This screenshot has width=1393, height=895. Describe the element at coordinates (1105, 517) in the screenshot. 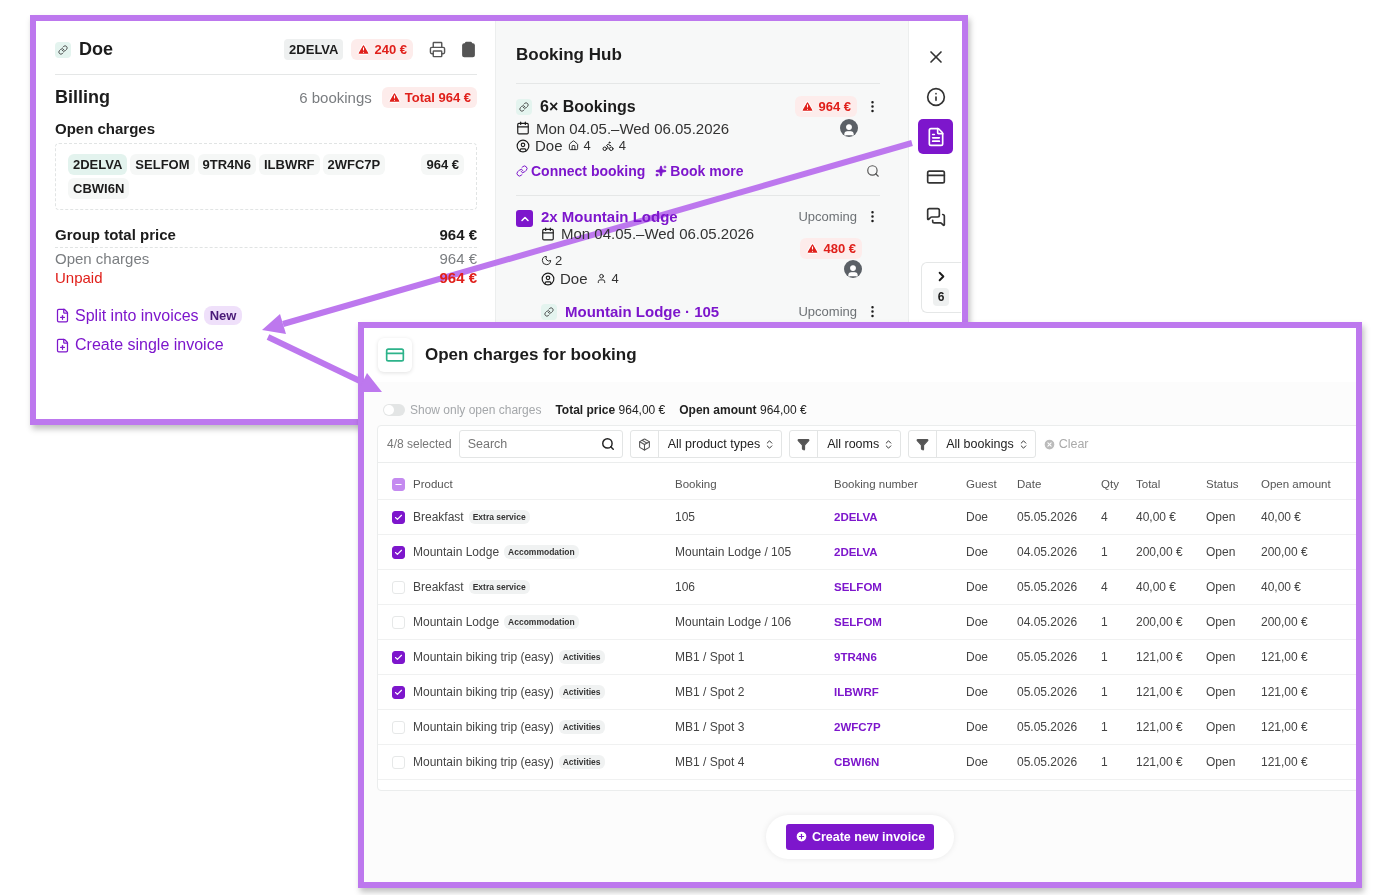

I see `table-cell-text: 4` at that location.